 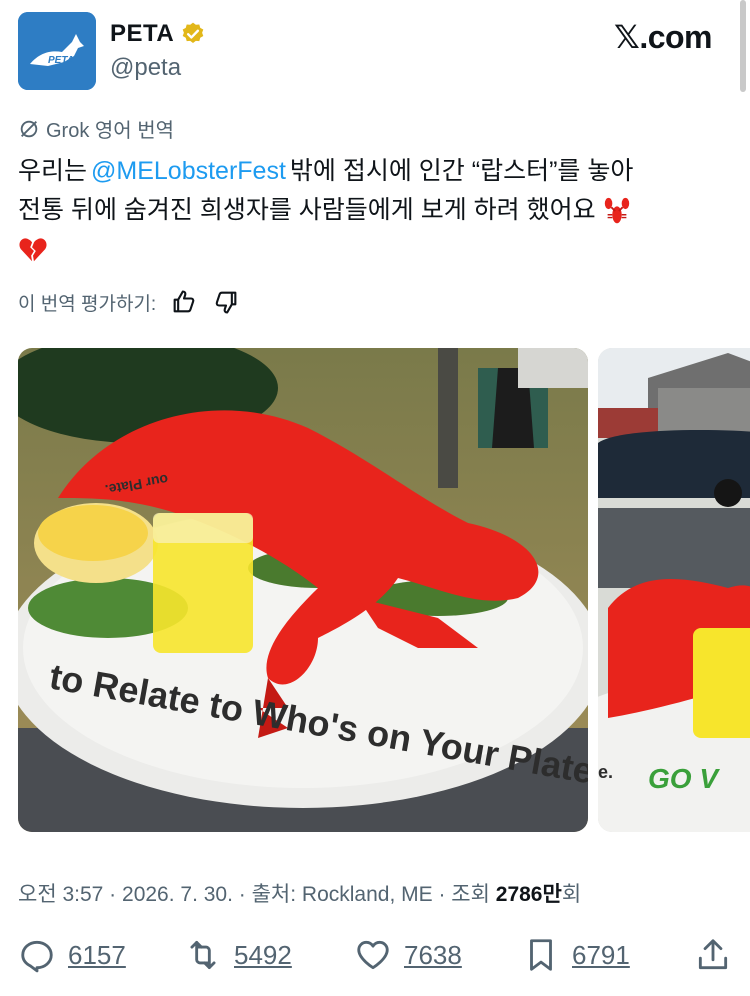 What do you see at coordinates (571, 894) in the screenshot?
I see `views-unit: 회` at bounding box center [571, 894].